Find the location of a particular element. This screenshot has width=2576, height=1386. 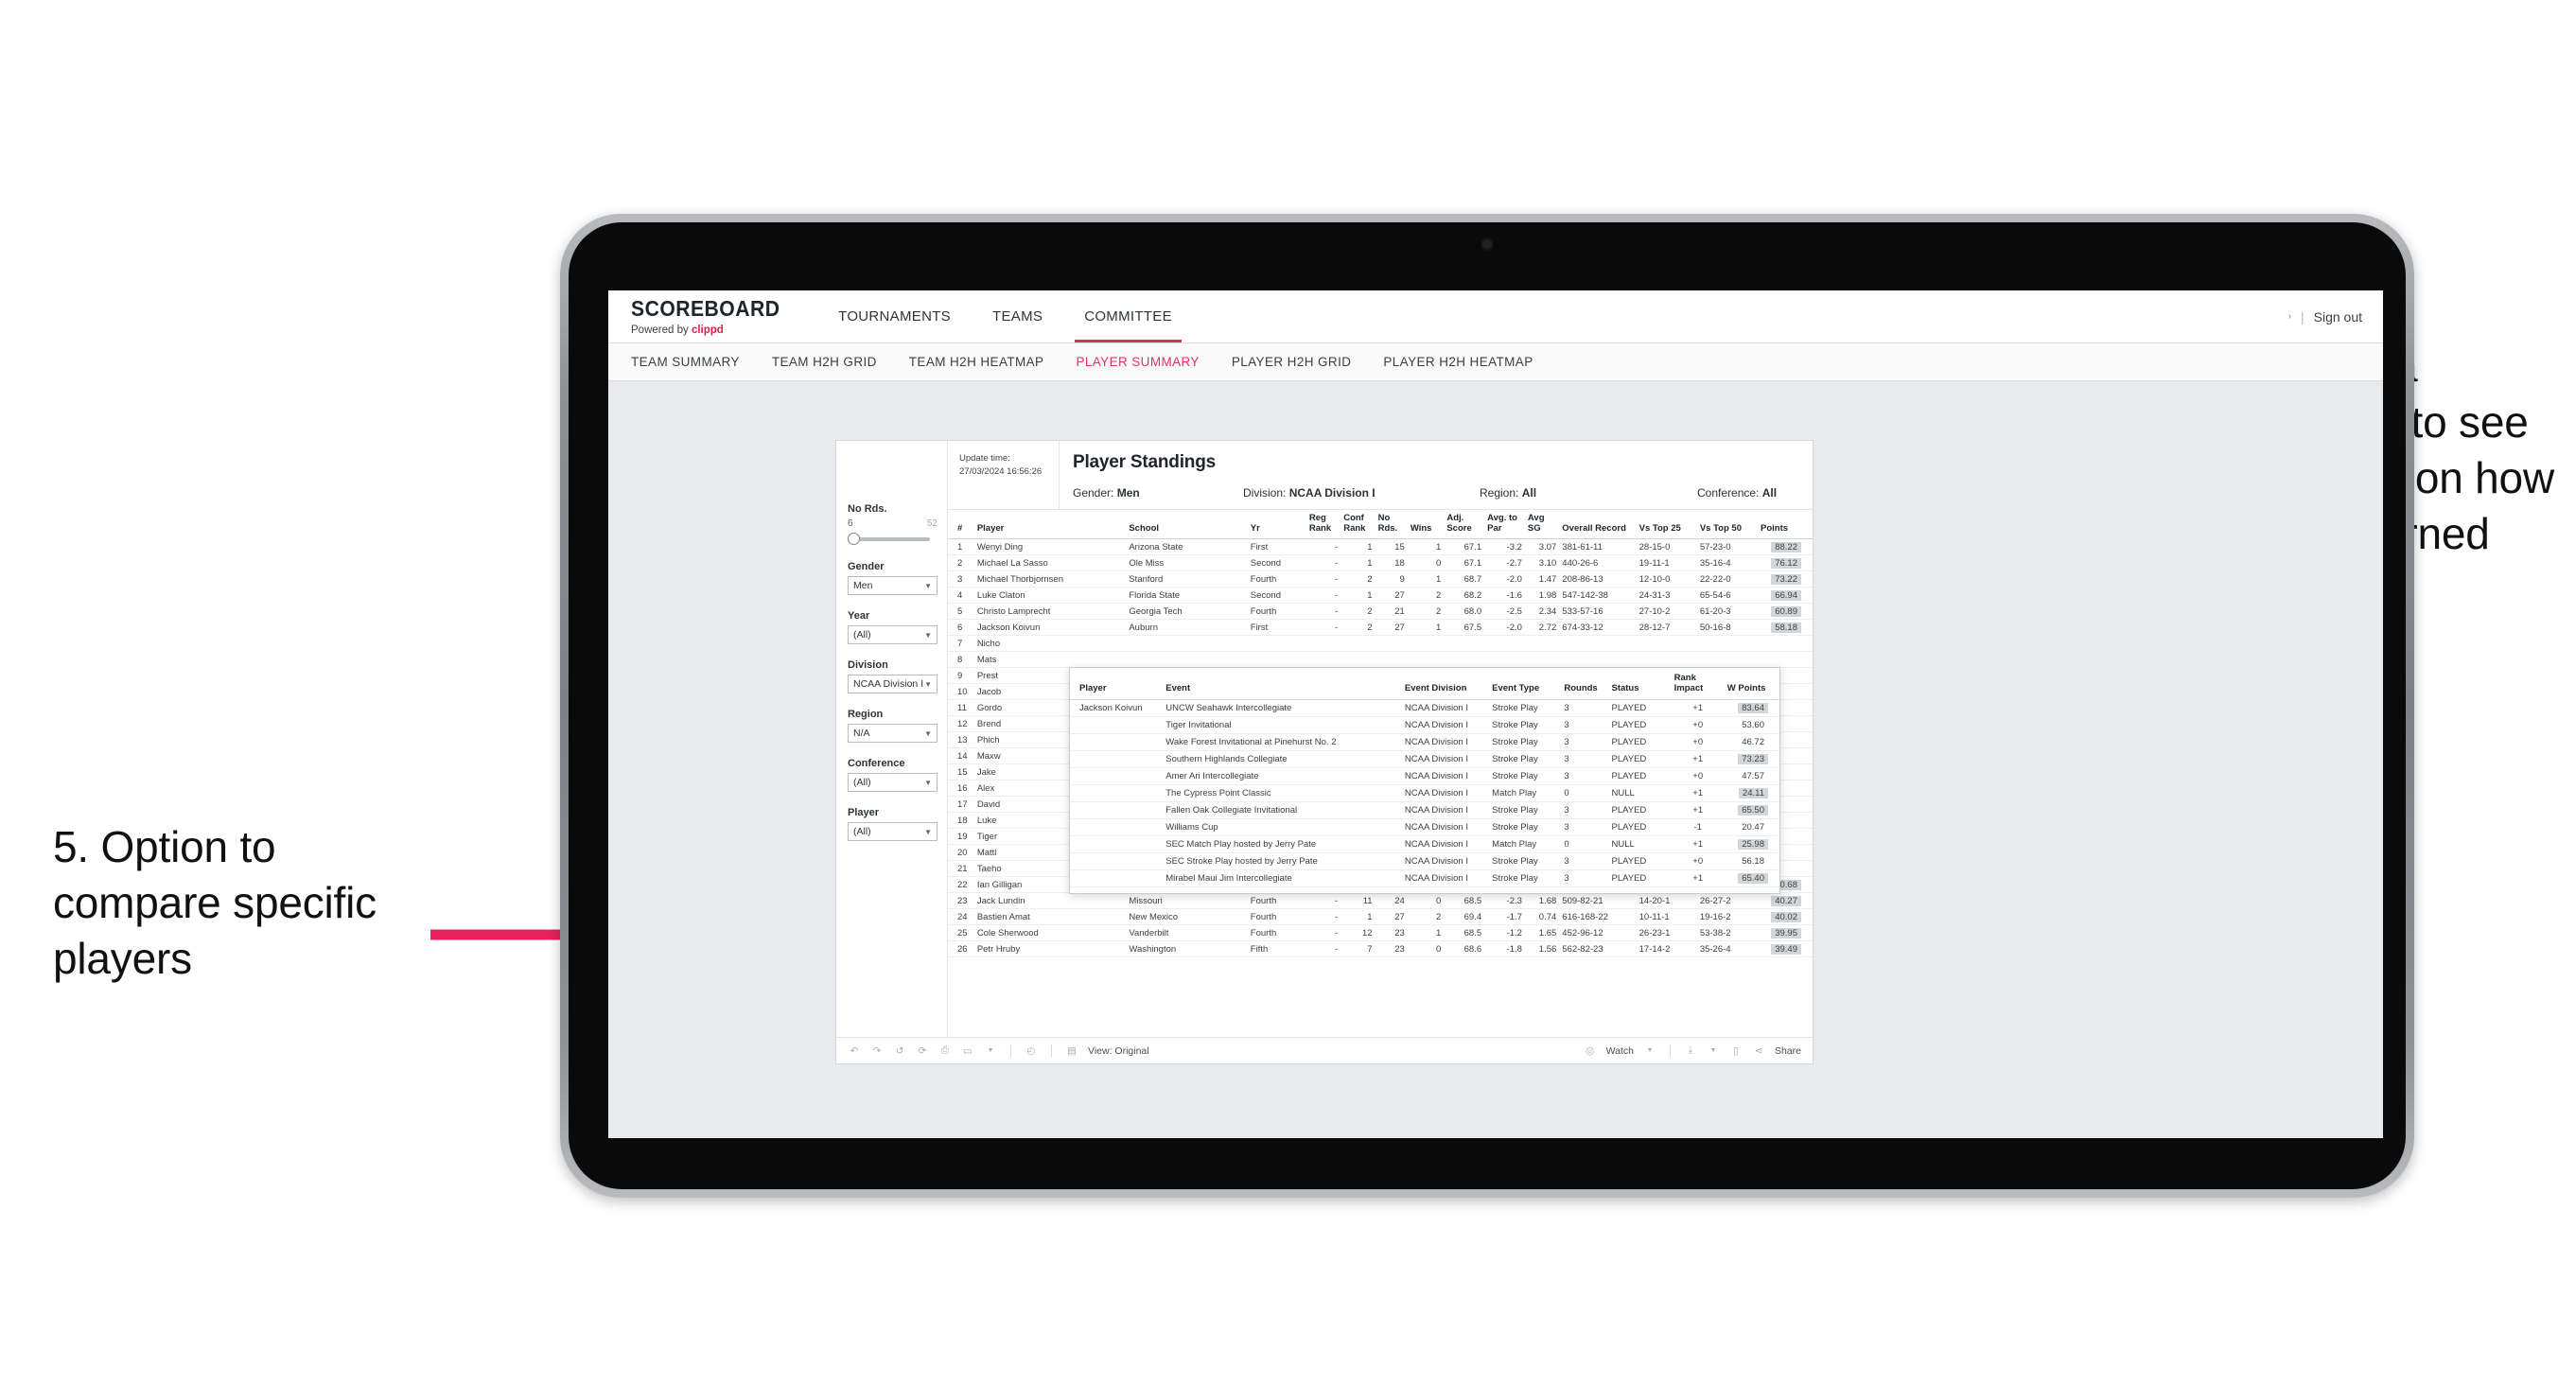

cell-pts: 60.89 is located at coordinates (1786, 612).